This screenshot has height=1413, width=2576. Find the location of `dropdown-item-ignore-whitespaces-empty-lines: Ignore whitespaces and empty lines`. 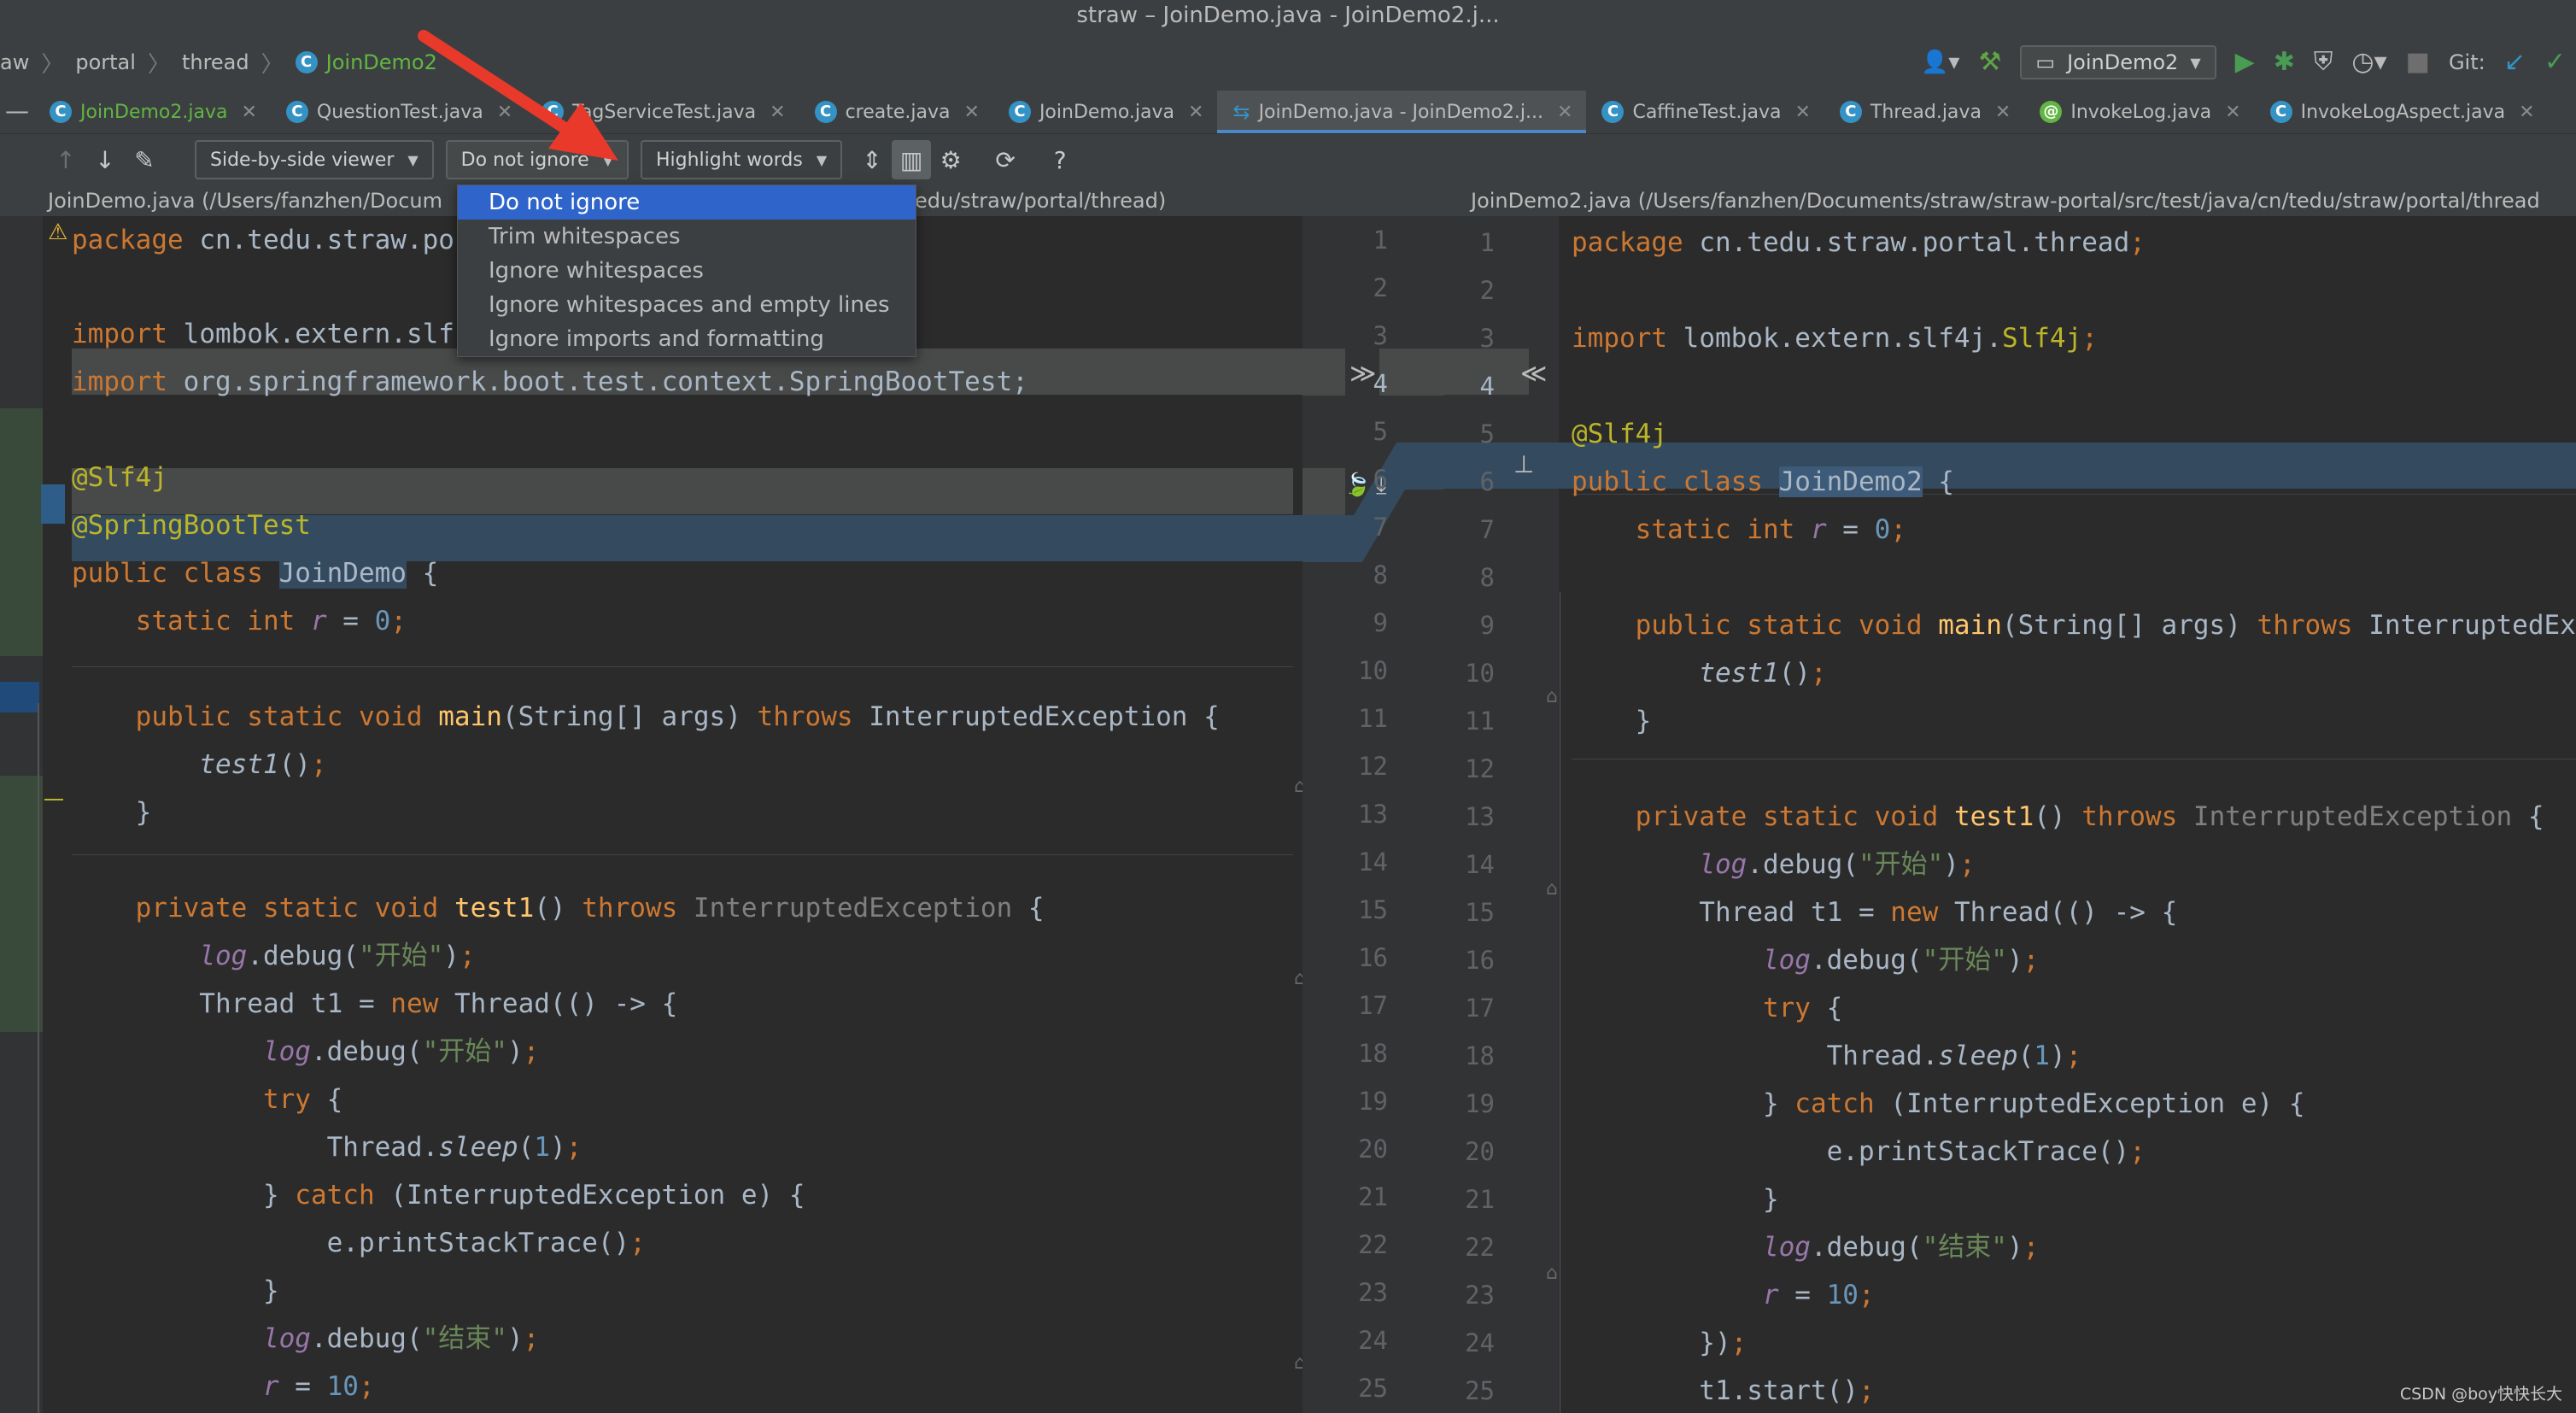

dropdown-item-ignore-whitespaces-empty-lines: Ignore whitespaces and empty lines is located at coordinates (687, 305).